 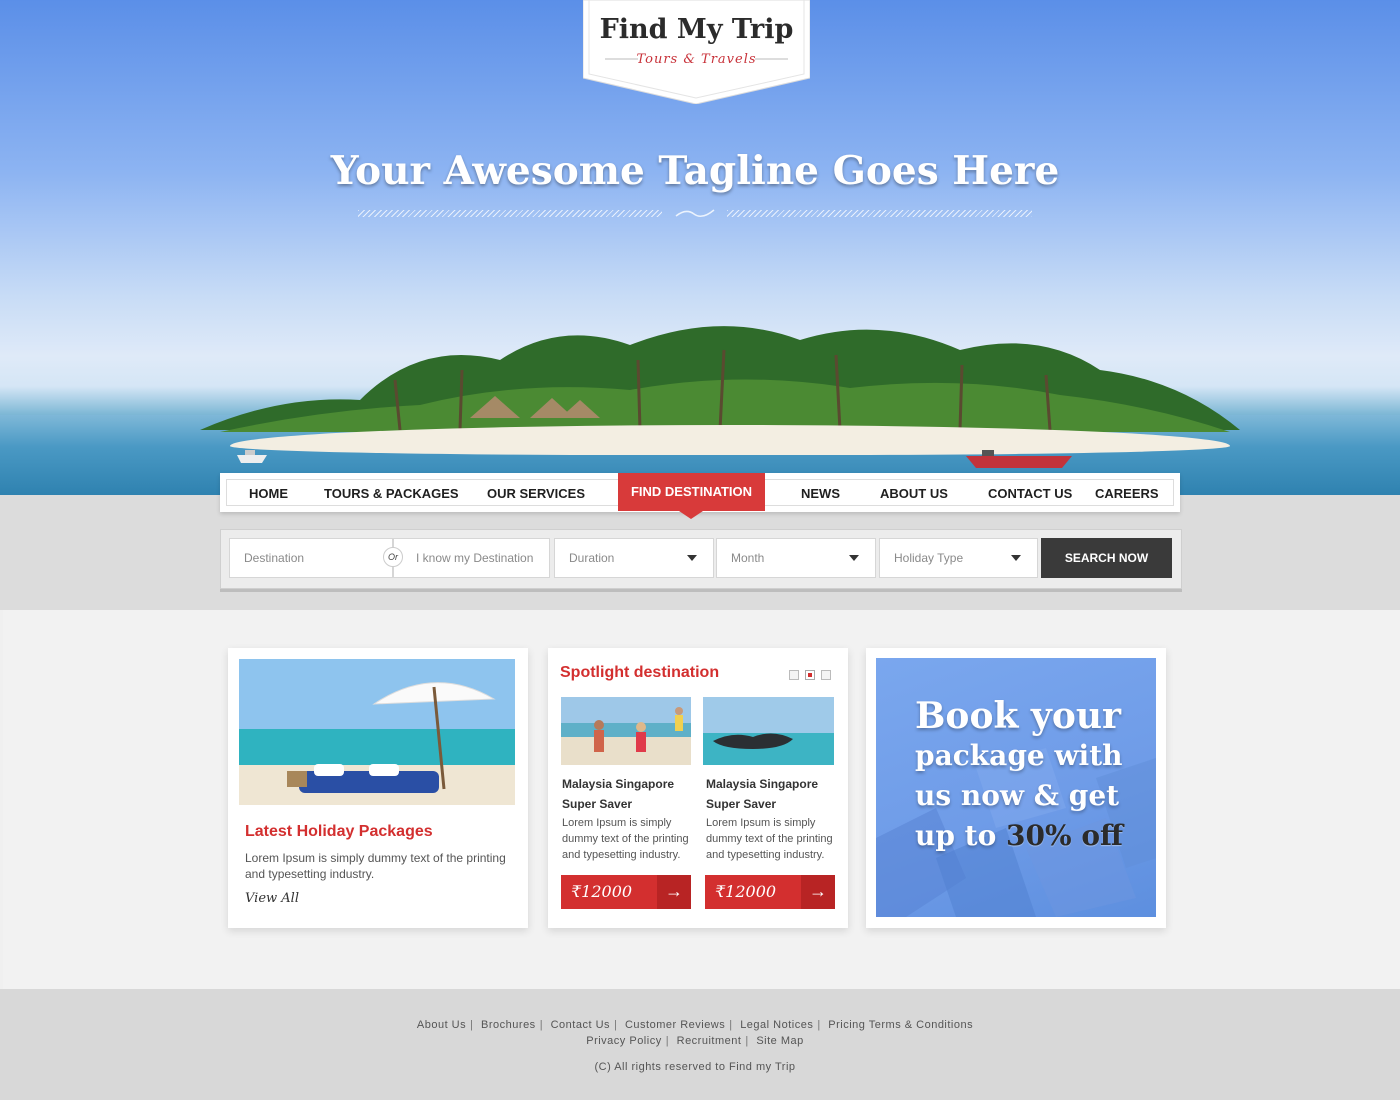 I want to click on spotlight-item-2-name: Malaysia Singapore Super Saver, so click(x=771, y=794).